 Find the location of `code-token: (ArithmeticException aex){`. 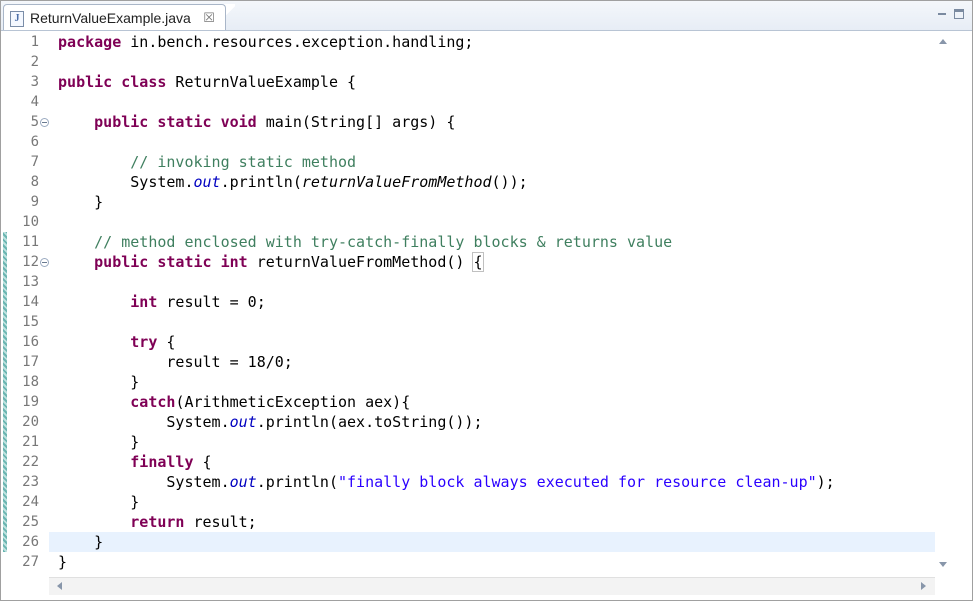

code-token: (ArithmeticException aex){ is located at coordinates (292, 402).